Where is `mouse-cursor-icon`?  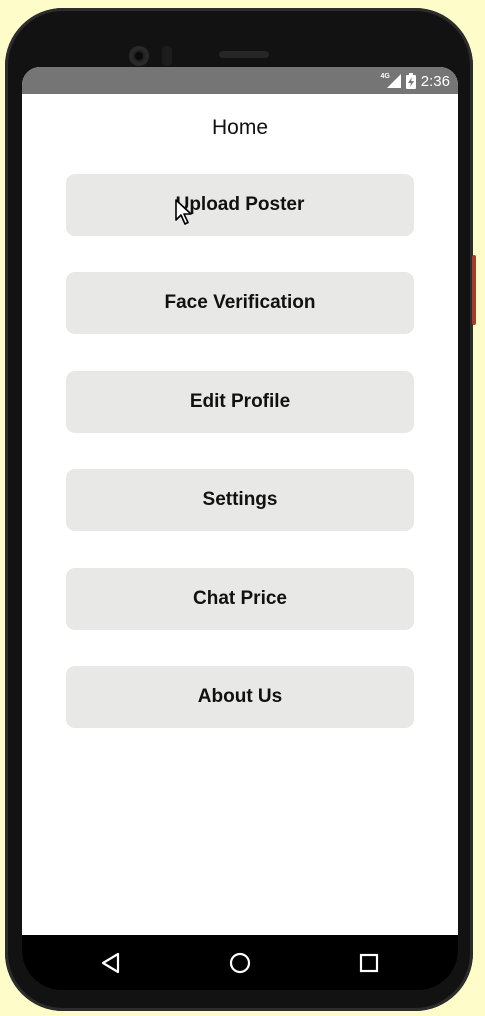
mouse-cursor-icon is located at coordinates (183, 212).